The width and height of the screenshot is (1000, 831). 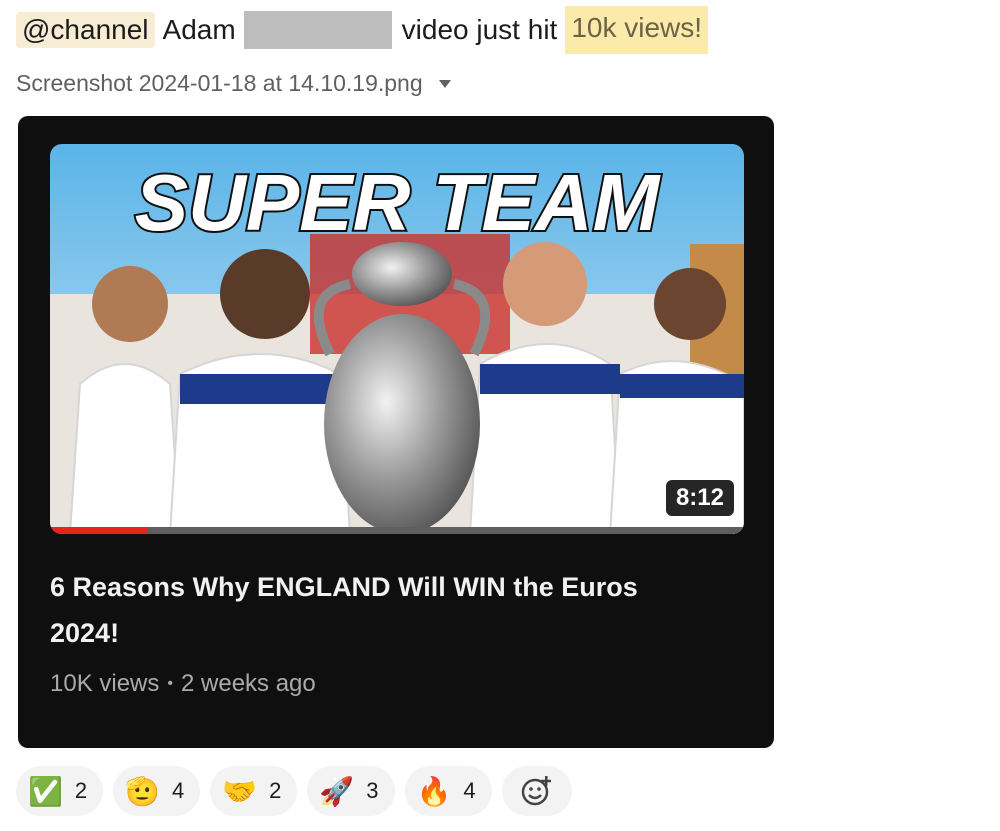 What do you see at coordinates (479, 29) in the screenshot?
I see `message-body: video just hit` at bounding box center [479, 29].